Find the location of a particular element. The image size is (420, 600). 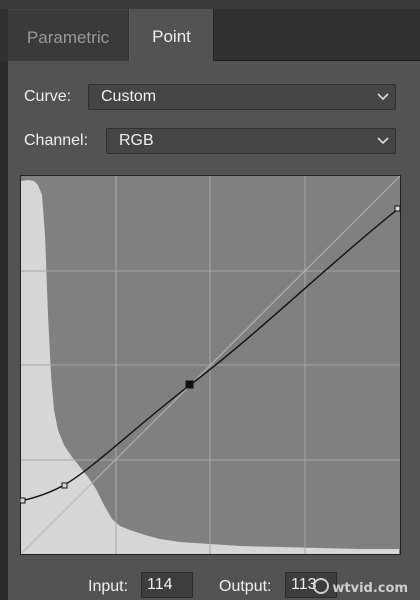

input-label: Input: is located at coordinates (108, 586).